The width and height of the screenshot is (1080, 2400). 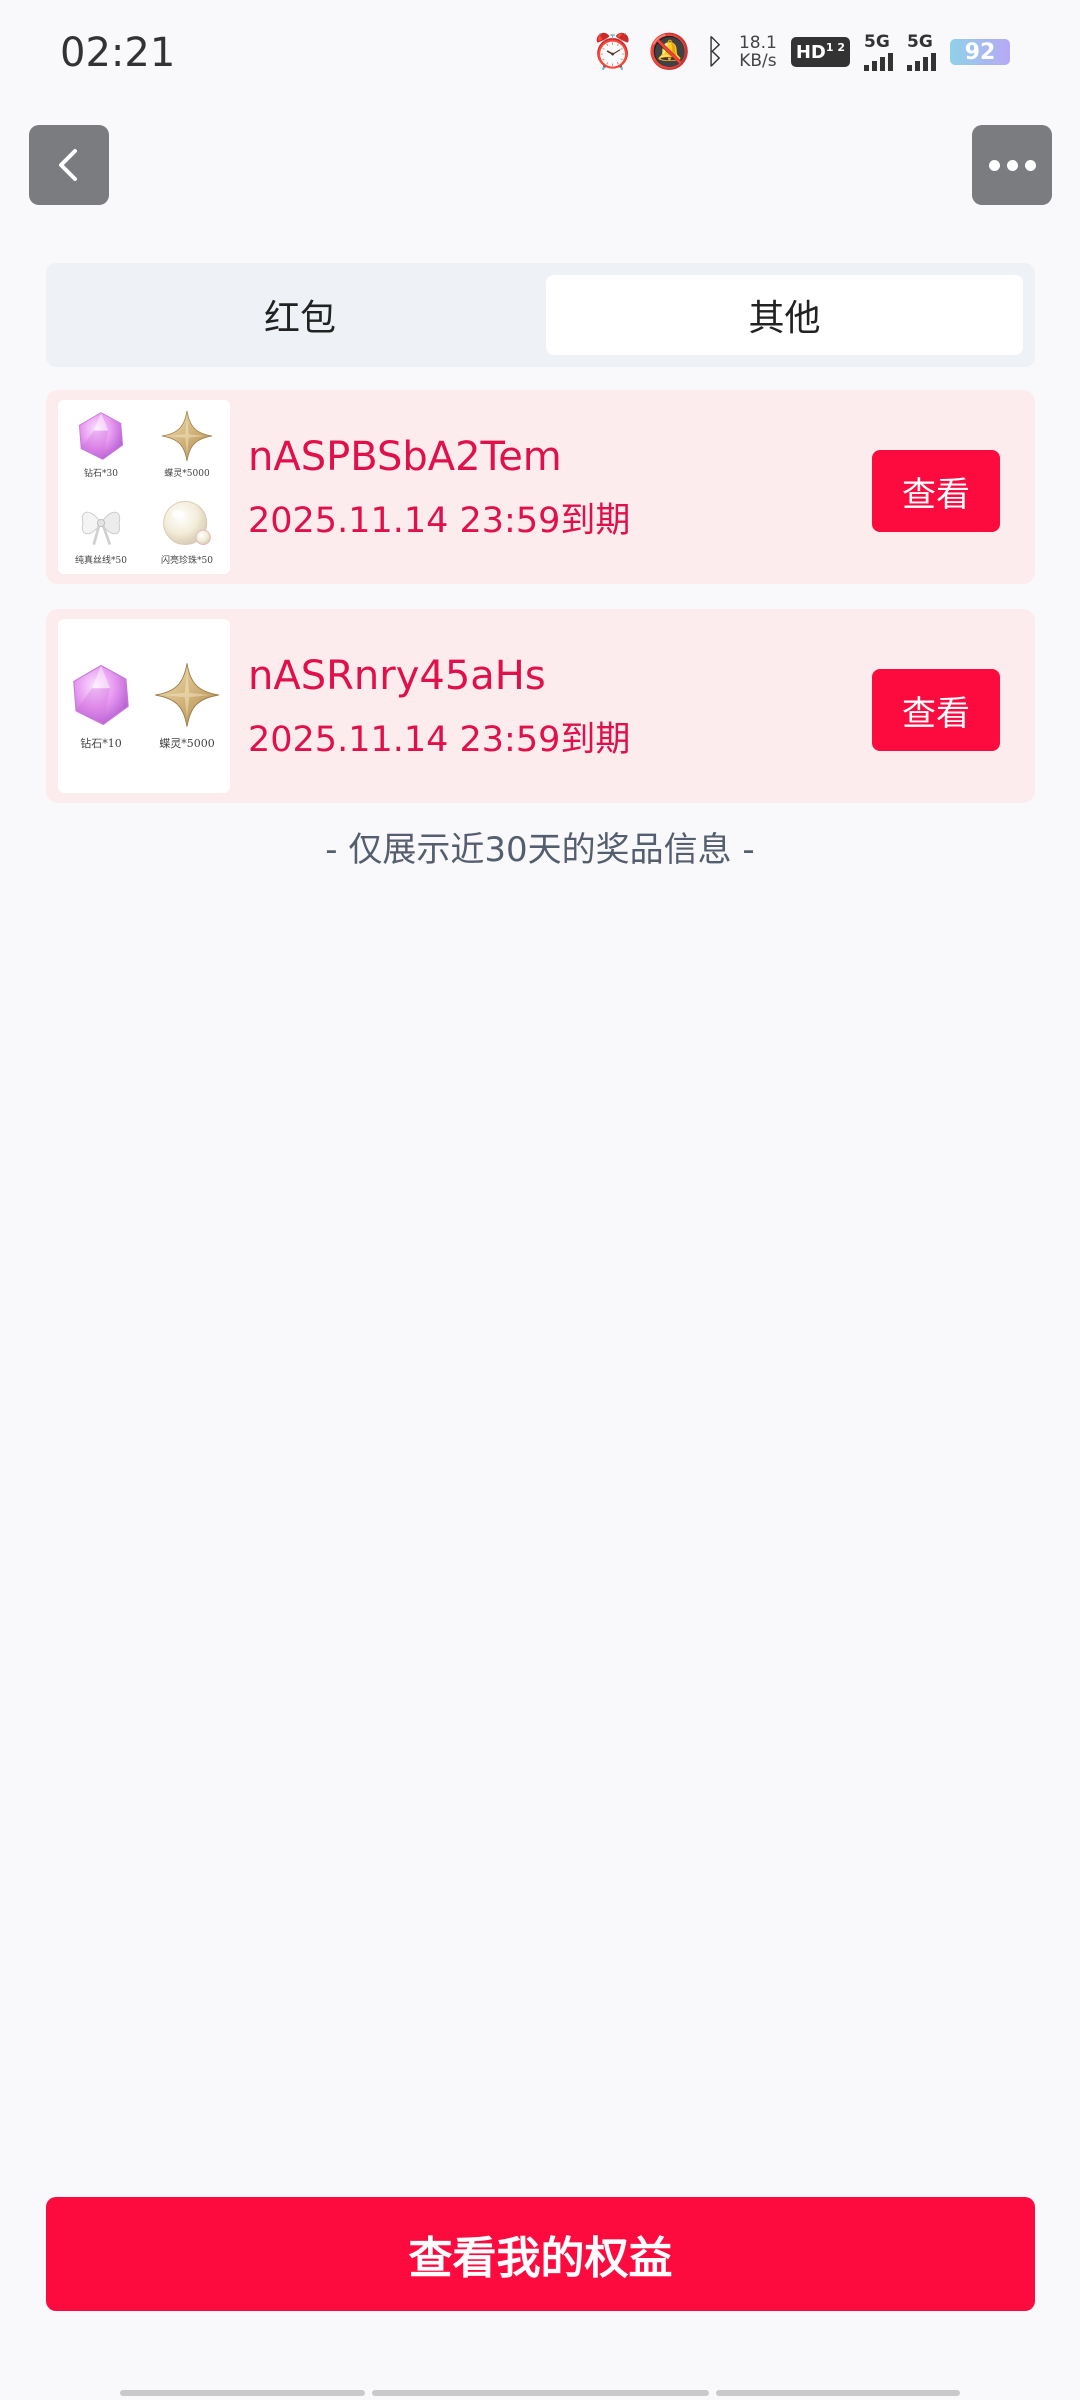 I want to click on prize-item: 钻石*30, so click(x=101, y=443).